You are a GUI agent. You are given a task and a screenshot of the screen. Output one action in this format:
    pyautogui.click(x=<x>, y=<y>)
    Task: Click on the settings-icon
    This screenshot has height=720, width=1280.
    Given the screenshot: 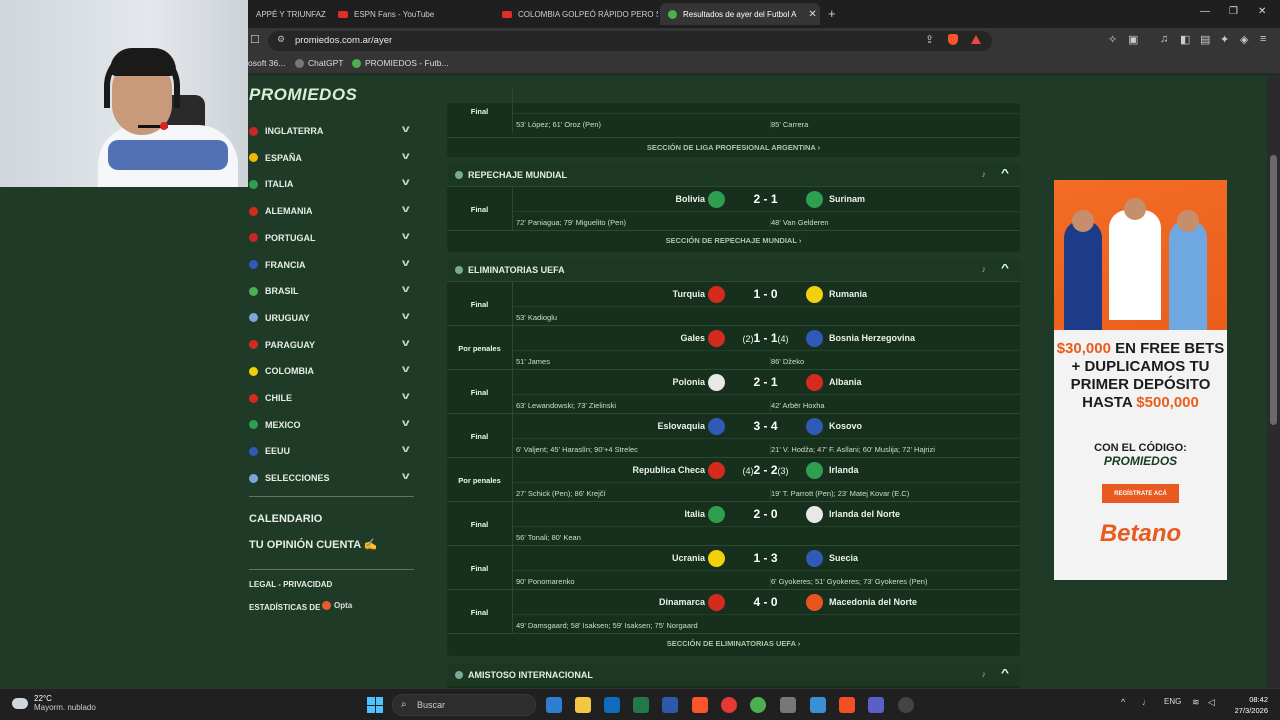 What is the action you would take?
    pyautogui.click(x=906, y=705)
    